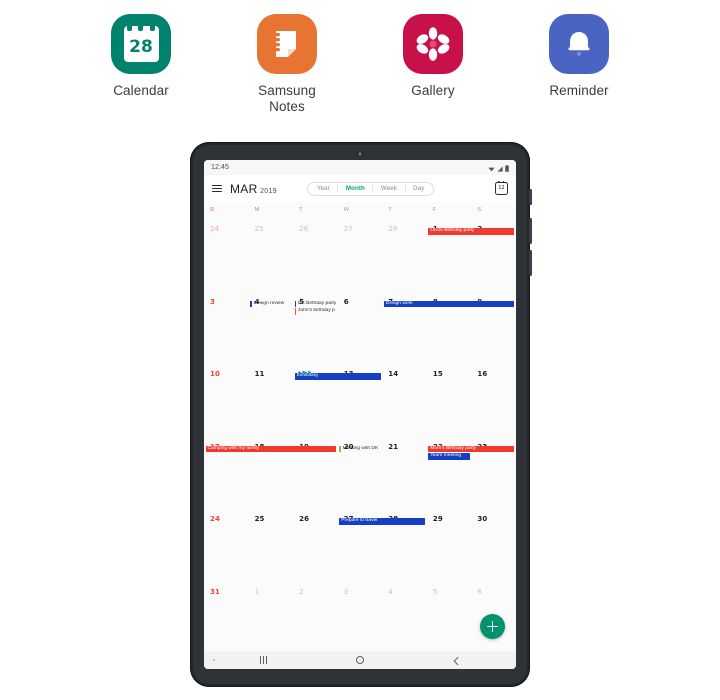  What do you see at coordinates (141, 30) in the screenshot?
I see `calendar-teeth` at bounding box center [141, 30].